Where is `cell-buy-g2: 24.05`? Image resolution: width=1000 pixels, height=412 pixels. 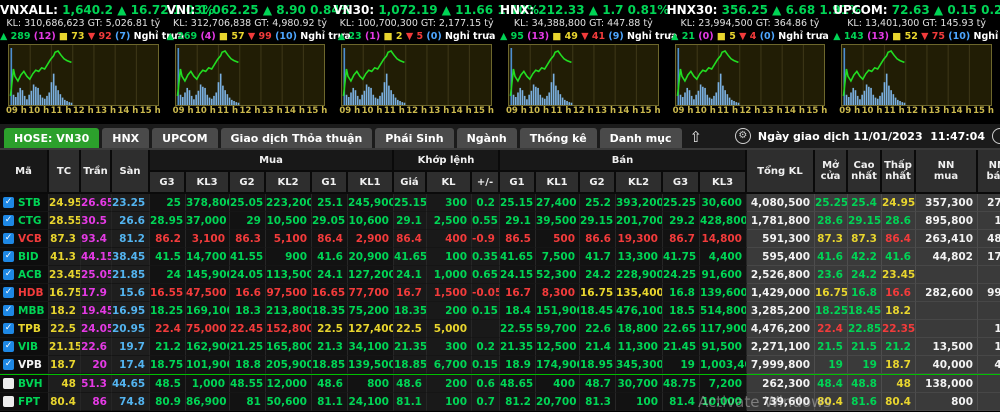
cell-buy-g2: 24.05 is located at coordinates (248, 275).